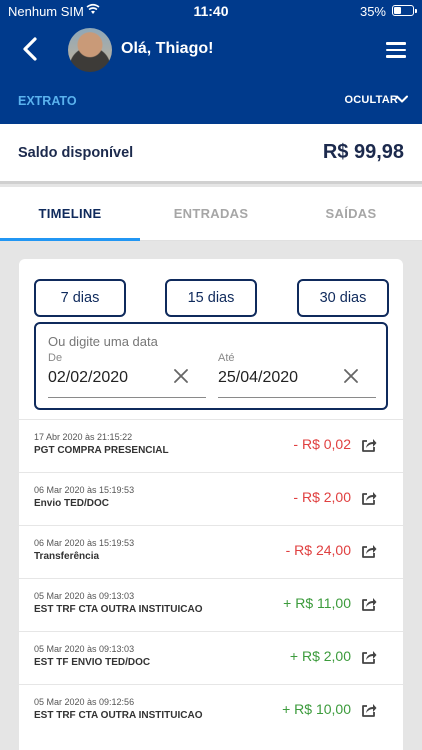  I want to click on greeting: Olá, Thiago!, so click(167, 48).